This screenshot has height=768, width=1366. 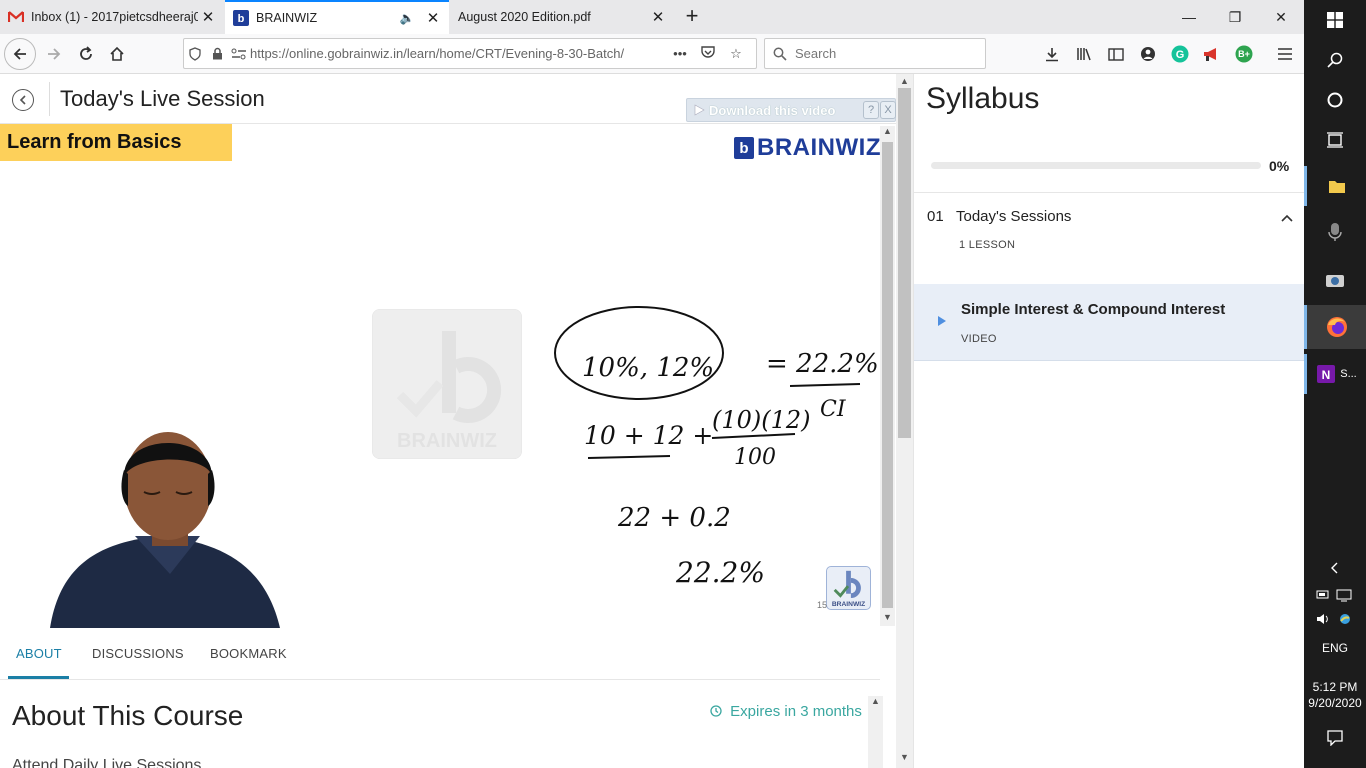 I want to click on back-button, so click(x=20, y=54).